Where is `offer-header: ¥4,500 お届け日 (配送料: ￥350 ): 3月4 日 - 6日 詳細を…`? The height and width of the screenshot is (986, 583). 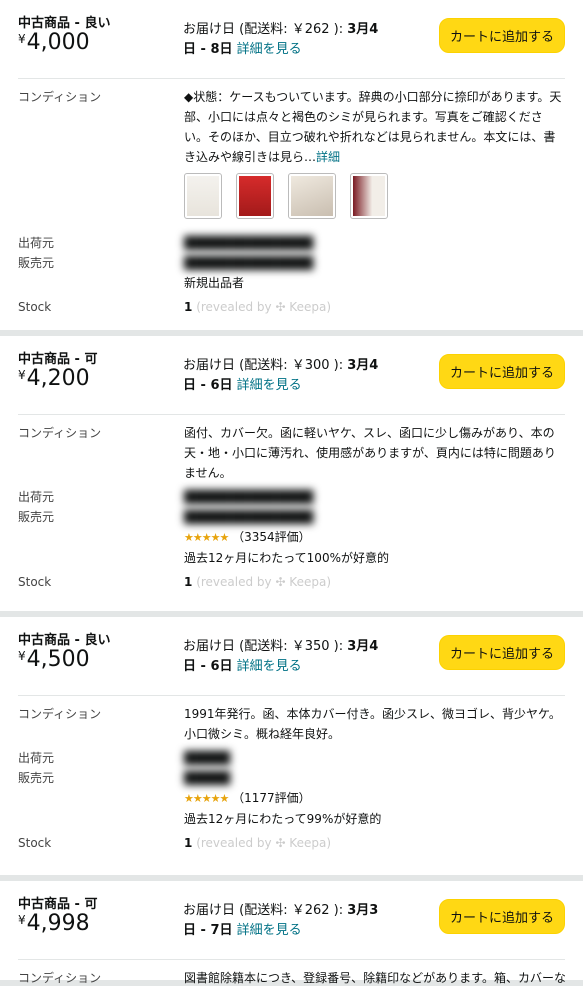
offer-header: ¥4,500 お届け日 (配送料: ￥350 ): 3月4 日 - 6日 詳細を… is located at coordinates (291, 662).